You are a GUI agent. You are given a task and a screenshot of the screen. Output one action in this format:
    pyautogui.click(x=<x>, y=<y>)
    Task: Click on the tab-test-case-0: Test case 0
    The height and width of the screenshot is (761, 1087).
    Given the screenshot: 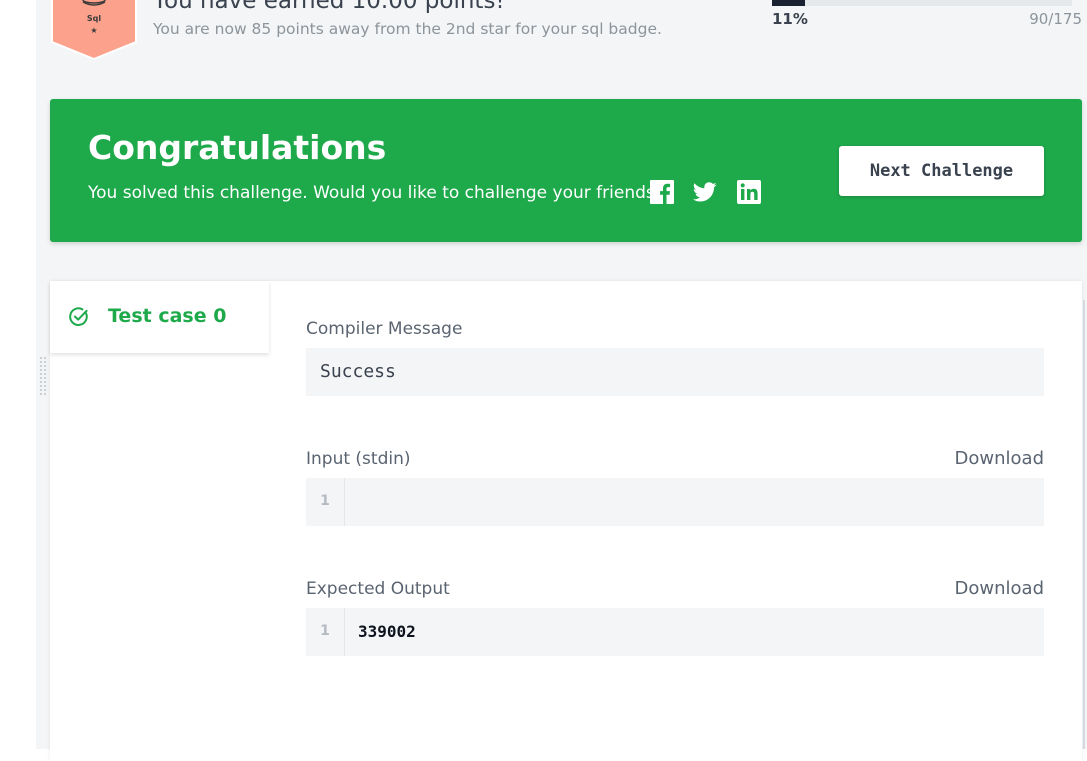 What is the action you would take?
    pyautogui.click(x=159, y=317)
    